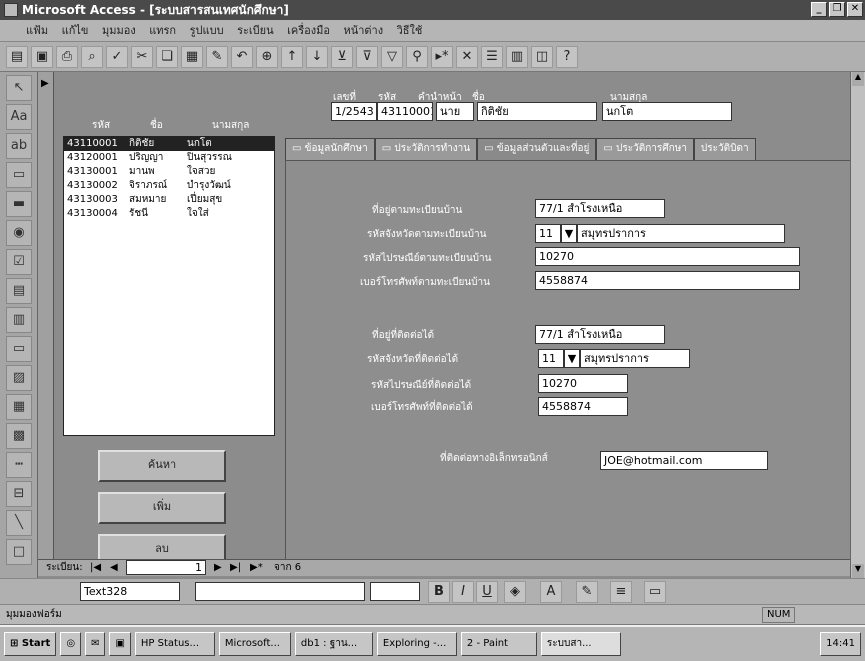 The image size is (865, 661). Describe the element at coordinates (410, 30) in the screenshot. I see `menu-help: วิธีใช้` at that location.